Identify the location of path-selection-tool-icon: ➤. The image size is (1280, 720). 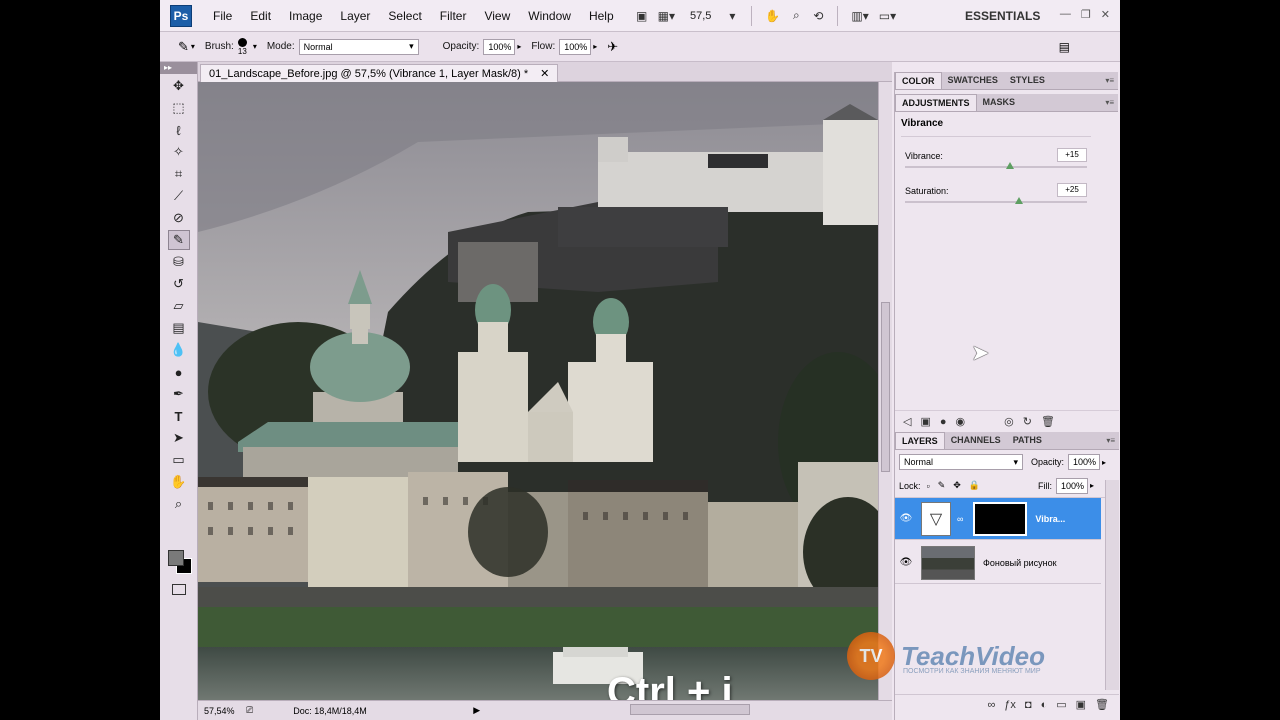
(179, 438).